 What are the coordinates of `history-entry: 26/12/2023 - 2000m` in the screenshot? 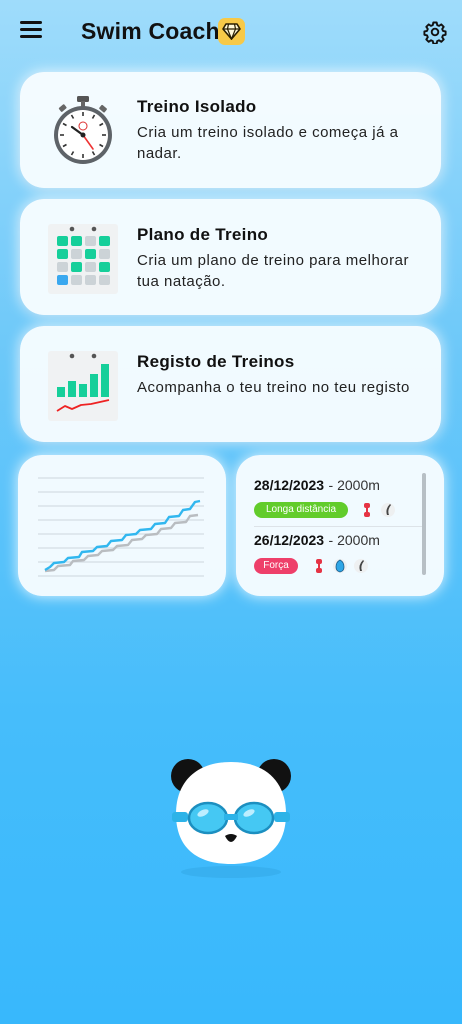 It's located at (339, 541).